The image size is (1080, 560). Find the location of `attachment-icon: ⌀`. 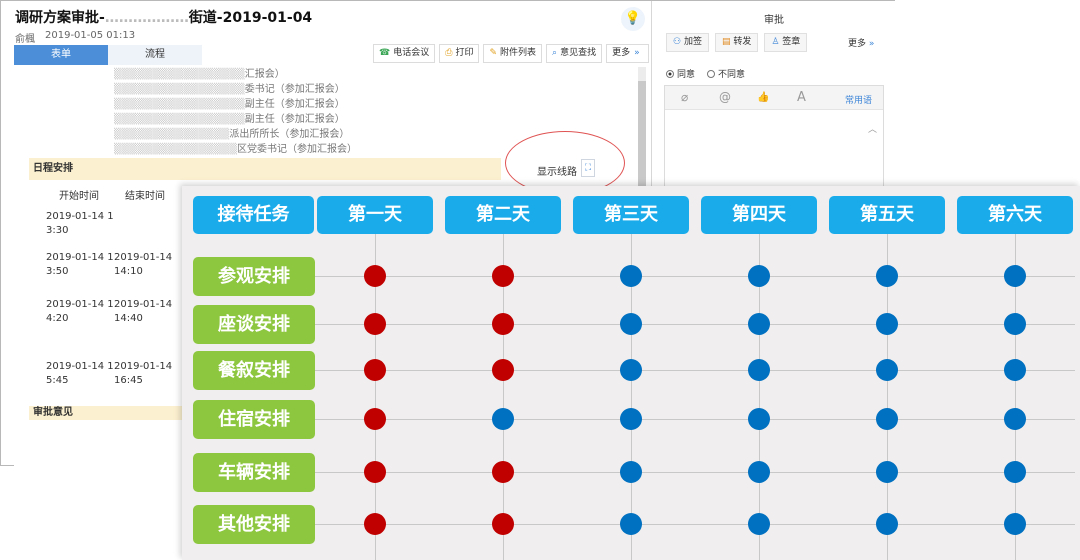

attachment-icon: ⌀ is located at coordinates (684, 97).